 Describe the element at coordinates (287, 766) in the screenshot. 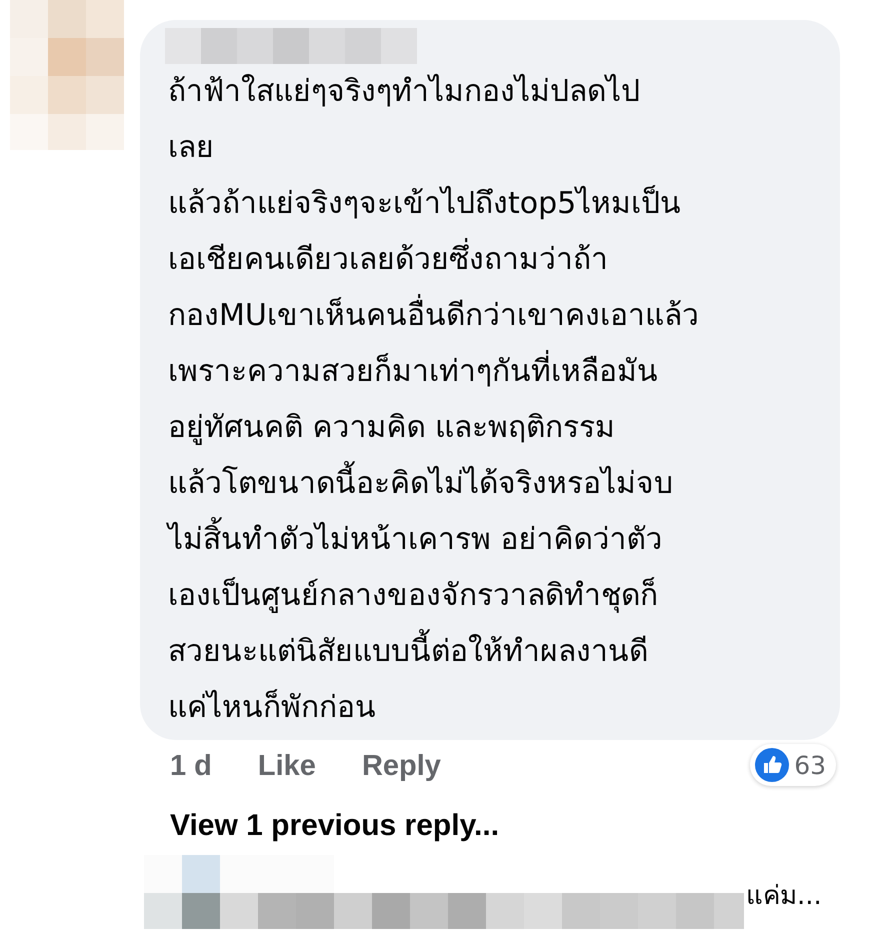

I see `comment-action-link: Like` at that location.